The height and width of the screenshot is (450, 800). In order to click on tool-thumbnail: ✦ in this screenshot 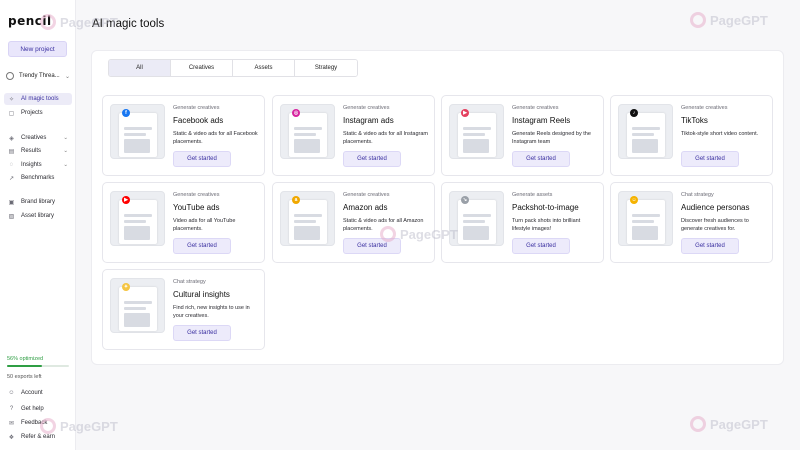, I will do `click(137, 305)`.